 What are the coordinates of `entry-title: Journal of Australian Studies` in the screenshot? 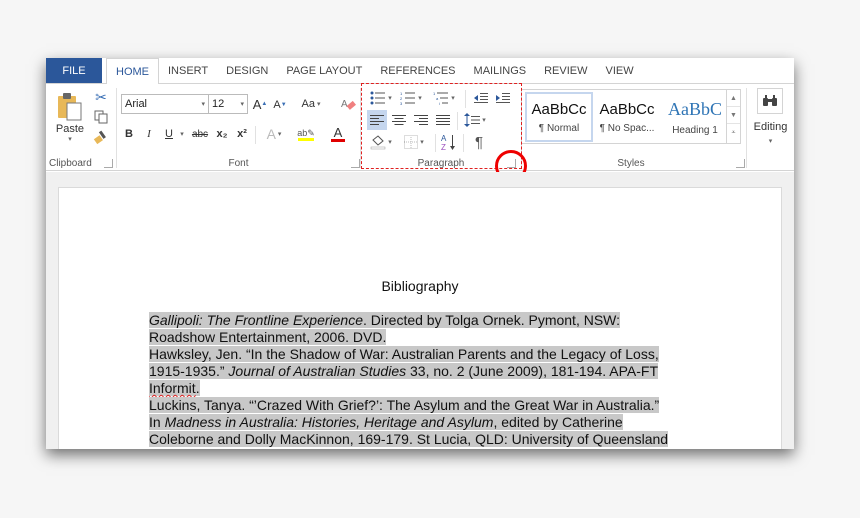 It's located at (317, 371).